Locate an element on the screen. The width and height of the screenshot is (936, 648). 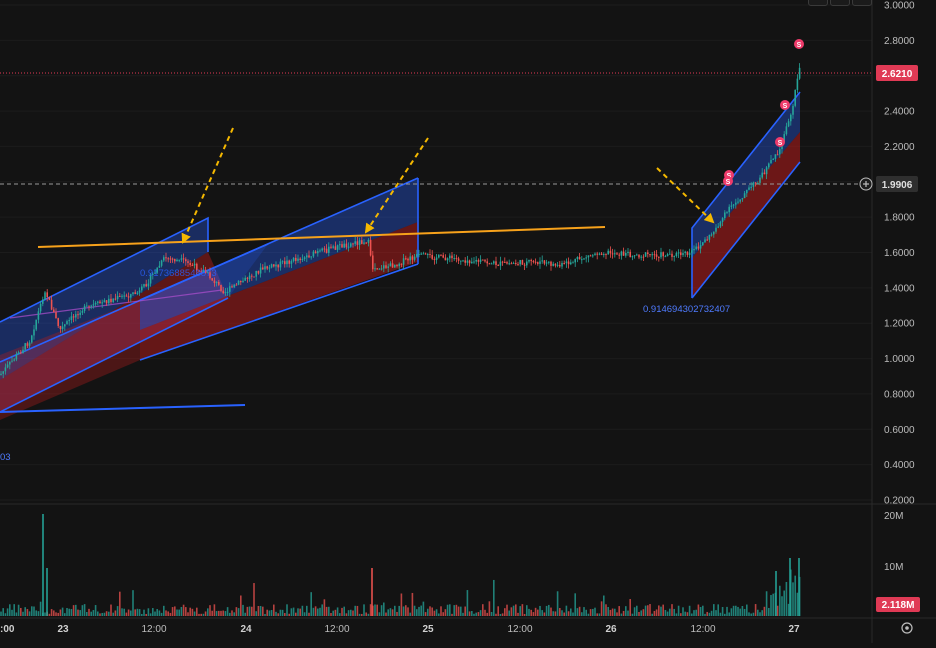
svg-text: S is located at coordinates (785, 106).